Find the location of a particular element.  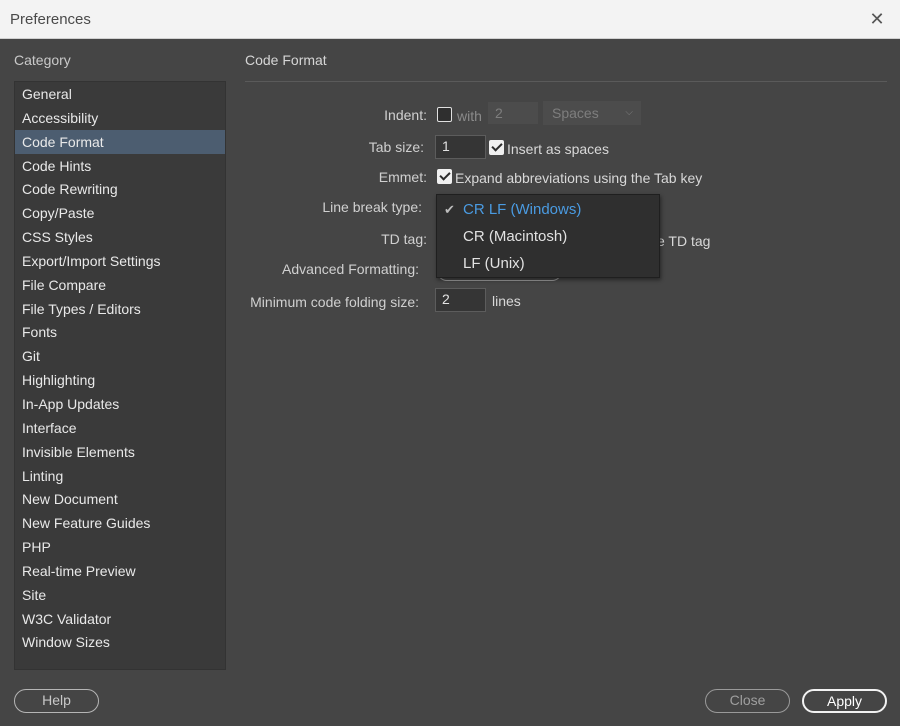

close-icon: ✕ is located at coordinates (877, 19).